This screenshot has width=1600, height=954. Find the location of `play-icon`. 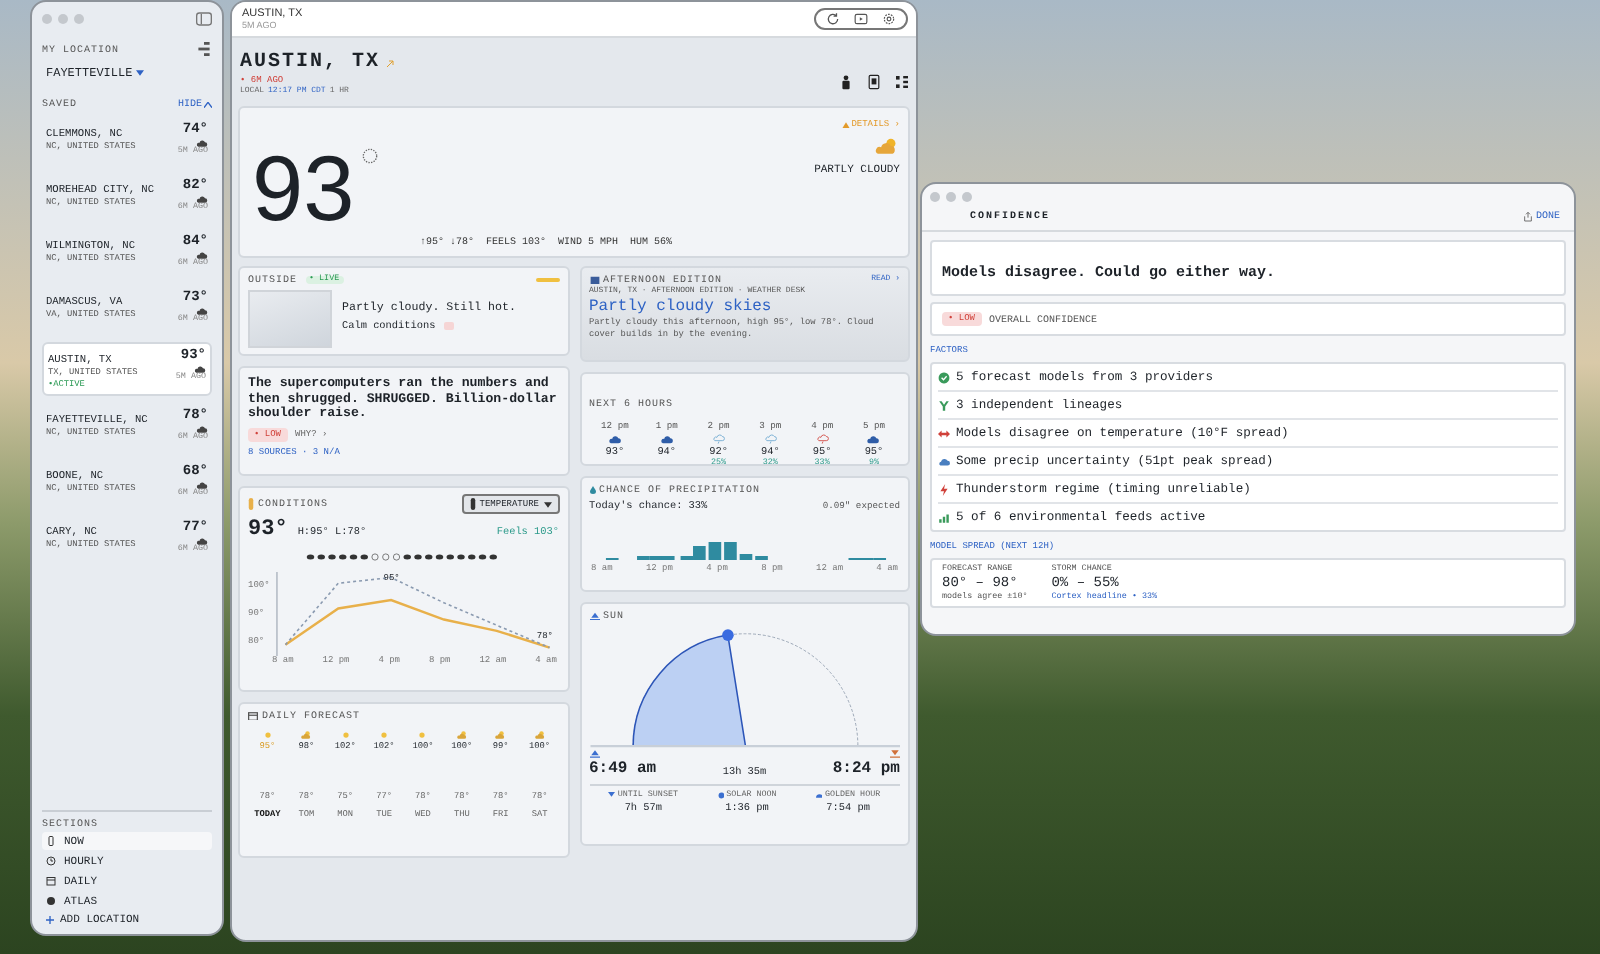

play-icon is located at coordinates (861, 19).